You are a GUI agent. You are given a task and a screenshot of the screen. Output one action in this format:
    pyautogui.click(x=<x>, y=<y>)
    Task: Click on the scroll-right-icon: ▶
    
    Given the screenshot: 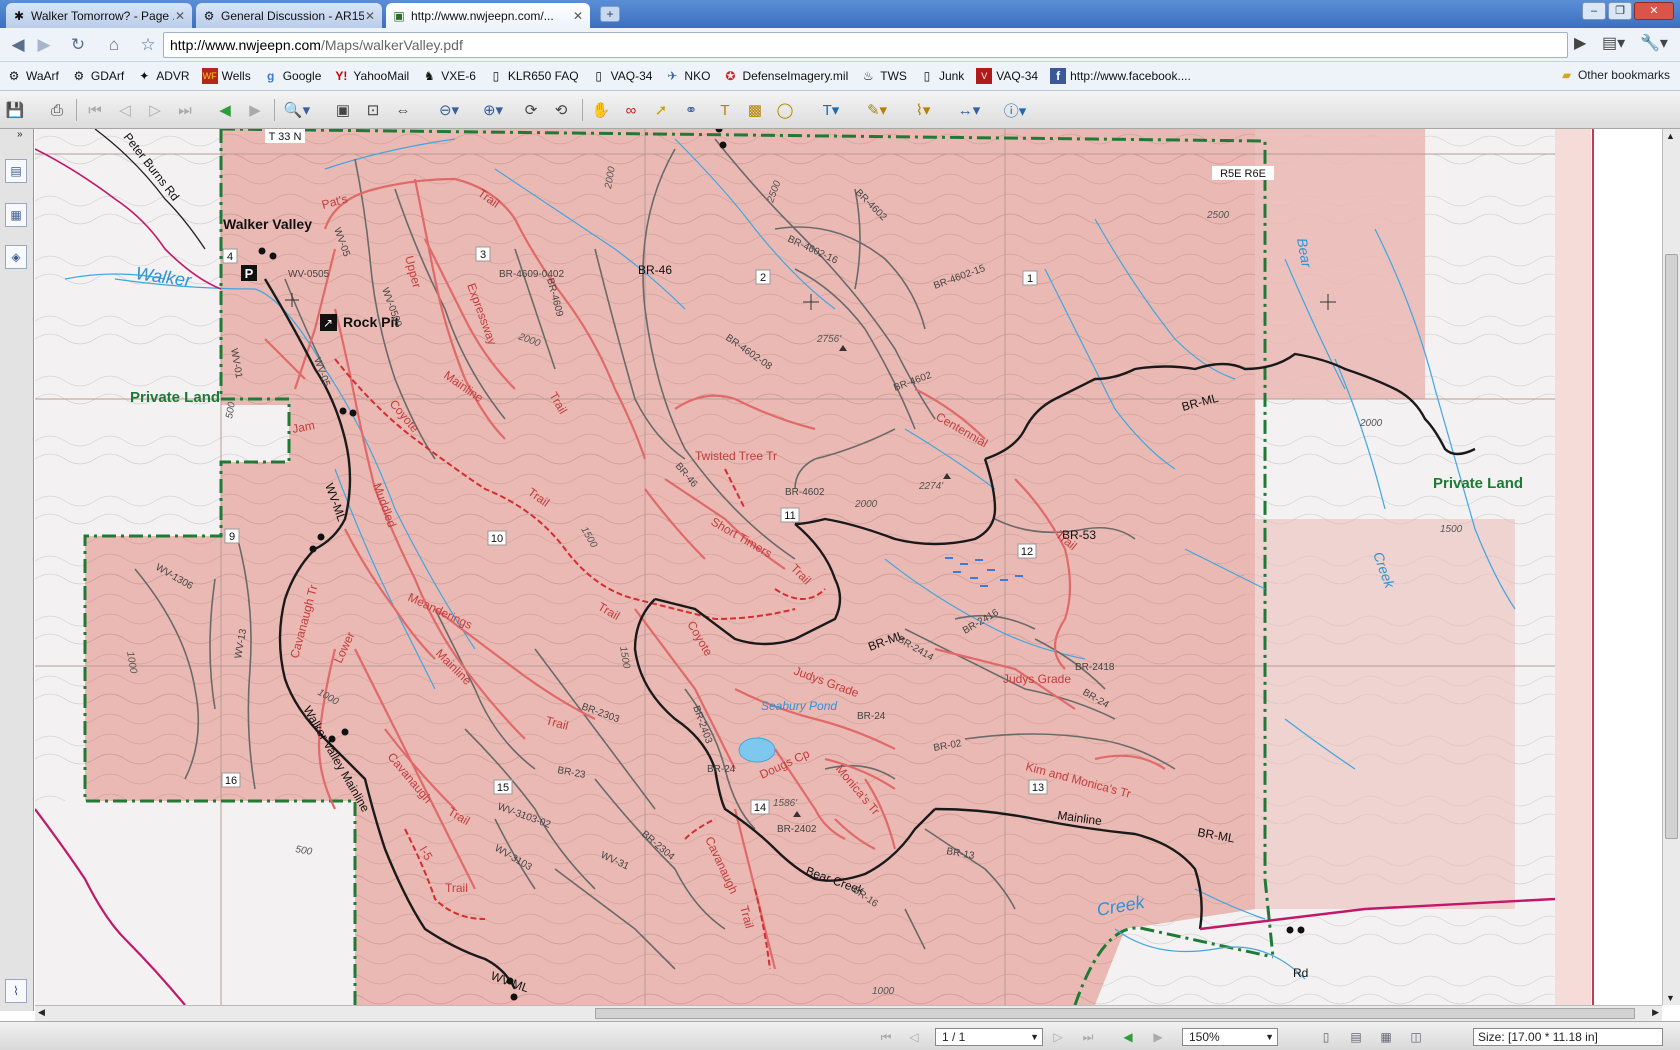 What is the action you would take?
    pyautogui.click(x=1655, y=1012)
    